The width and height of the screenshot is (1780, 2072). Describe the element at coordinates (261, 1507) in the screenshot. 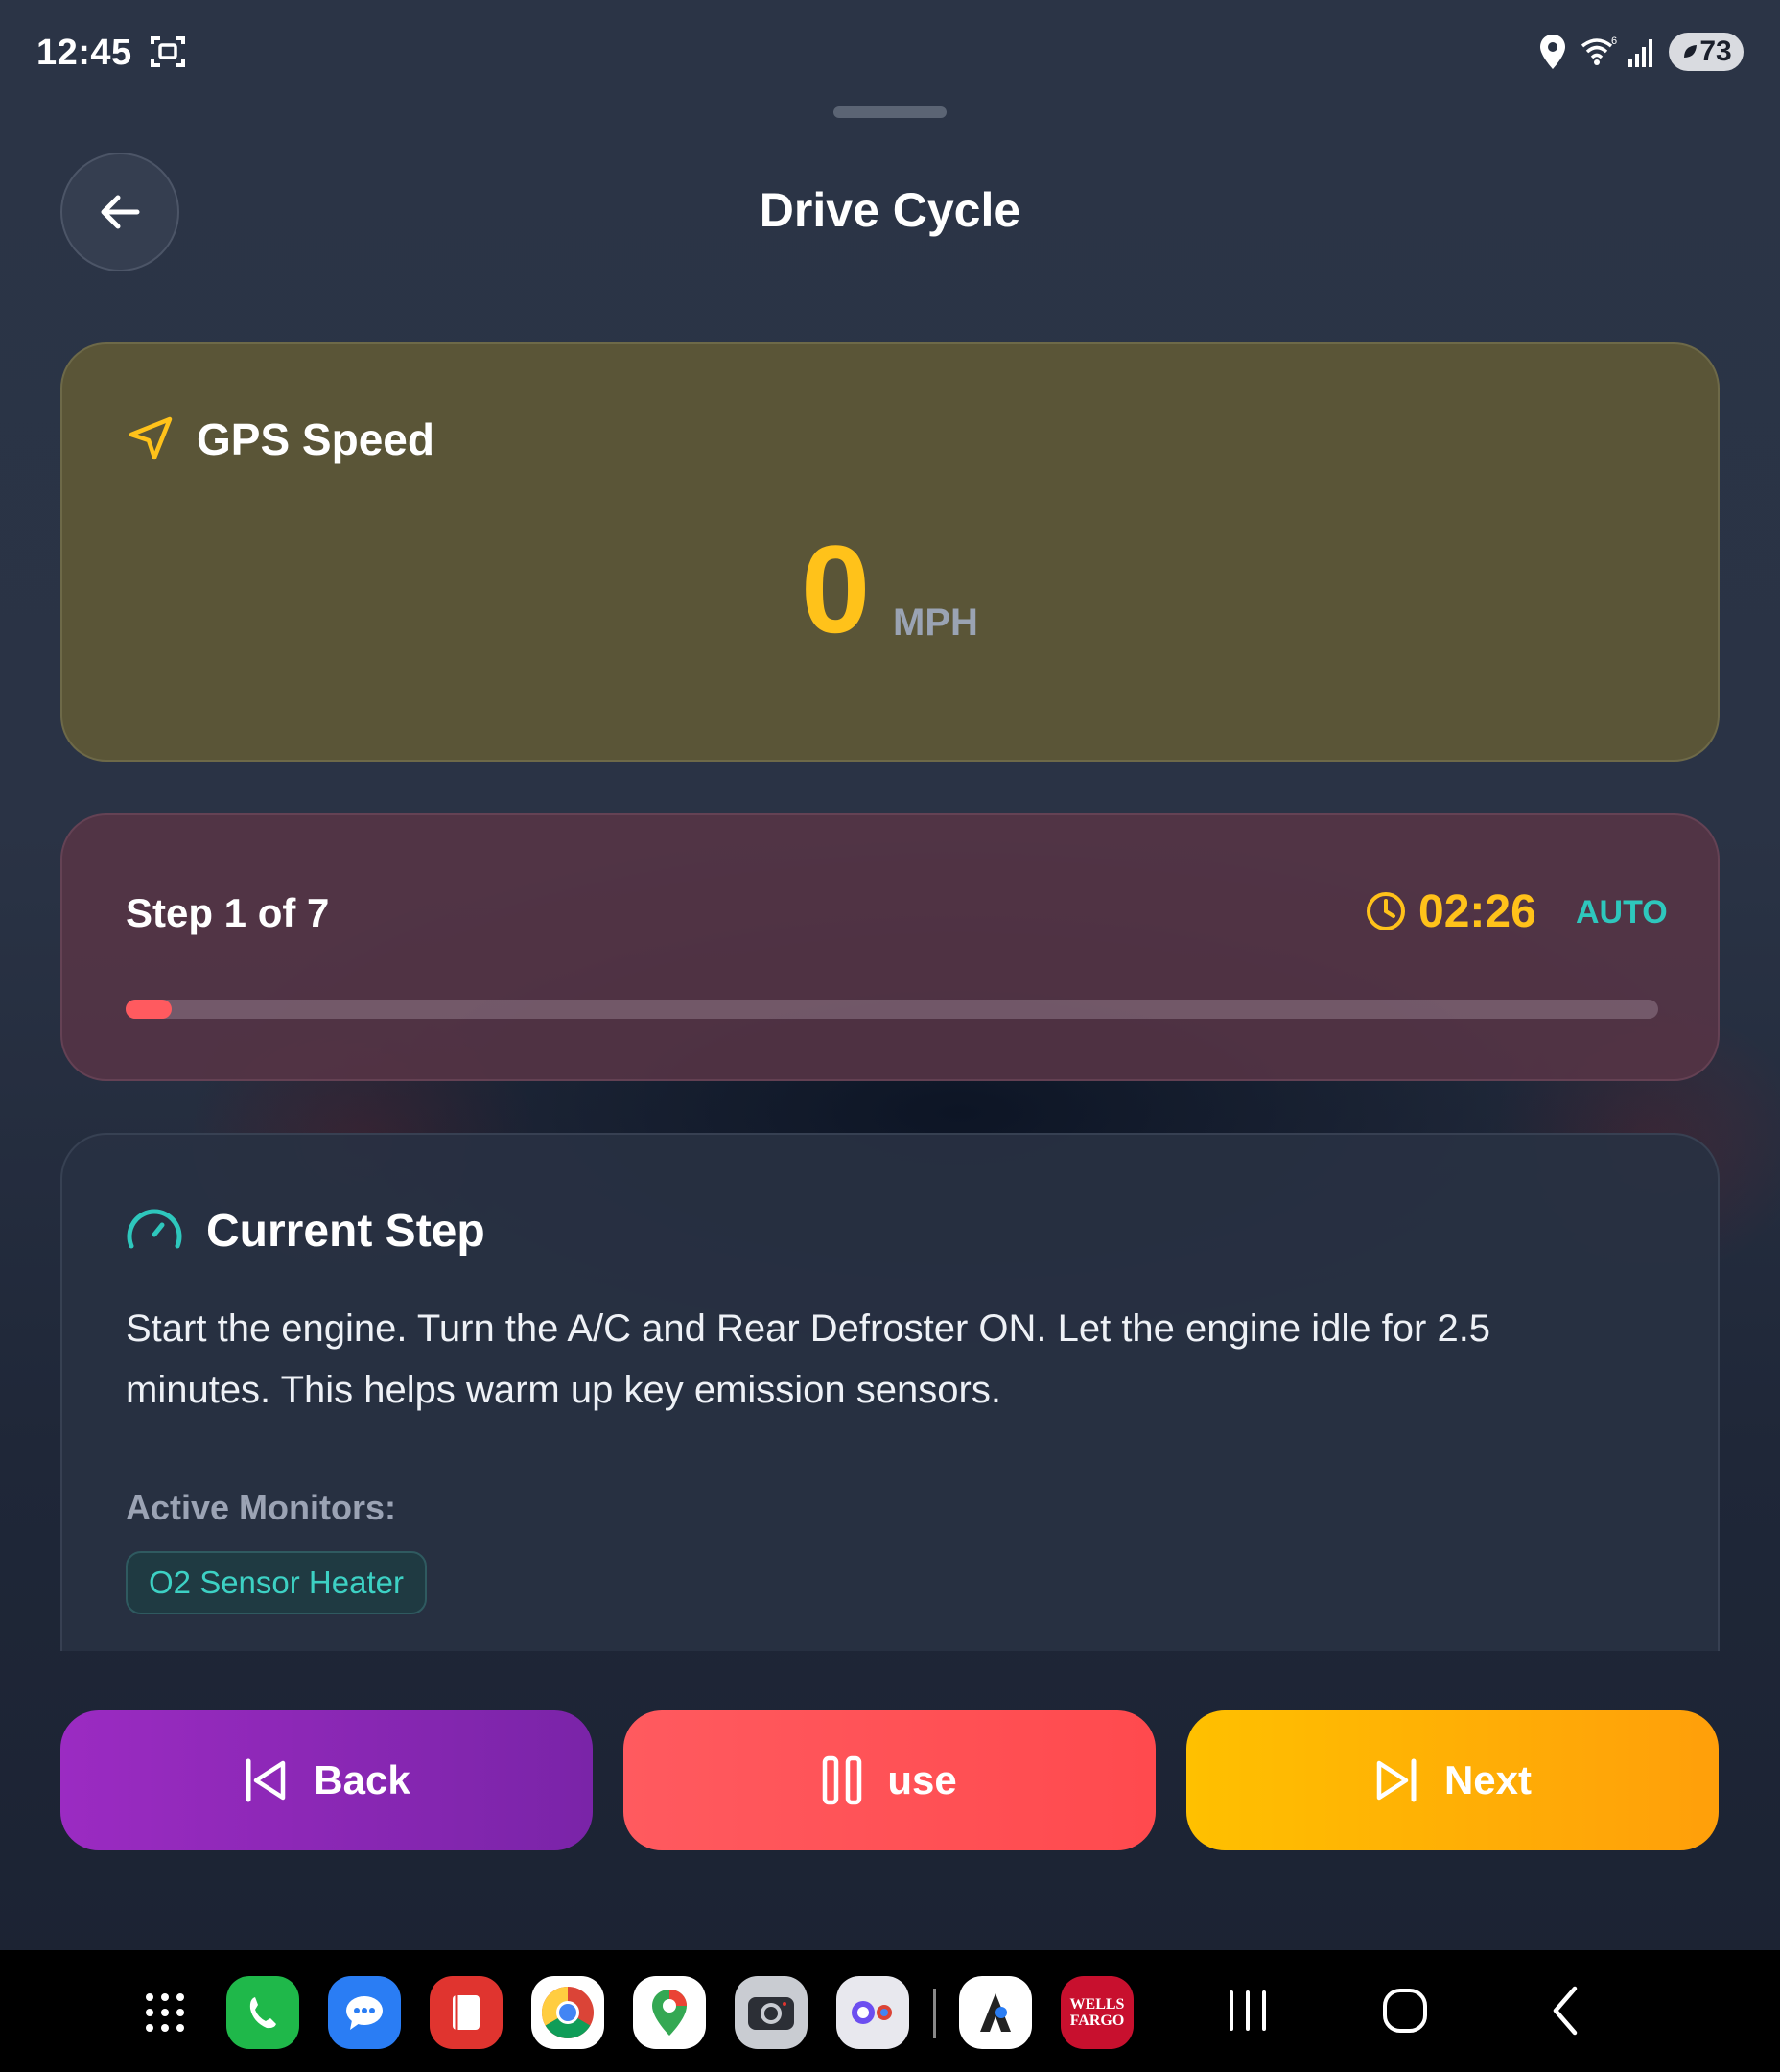

I see `active-monitors-label: Active Monitors:` at that location.